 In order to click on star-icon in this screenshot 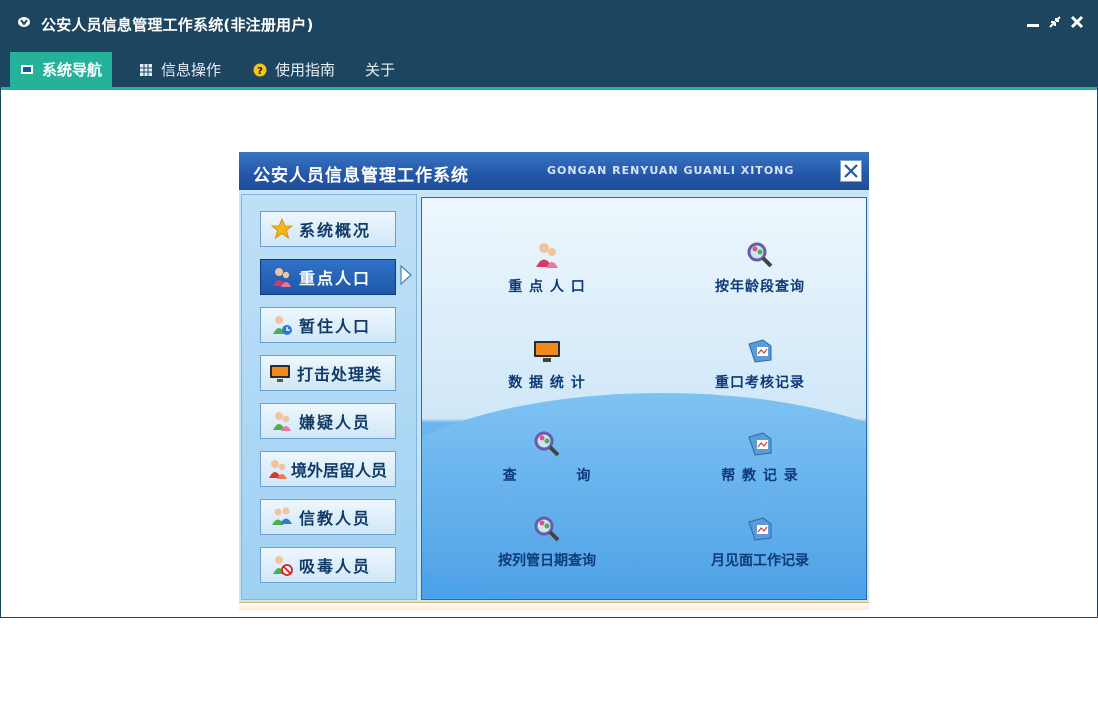, I will do `click(282, 228)`.